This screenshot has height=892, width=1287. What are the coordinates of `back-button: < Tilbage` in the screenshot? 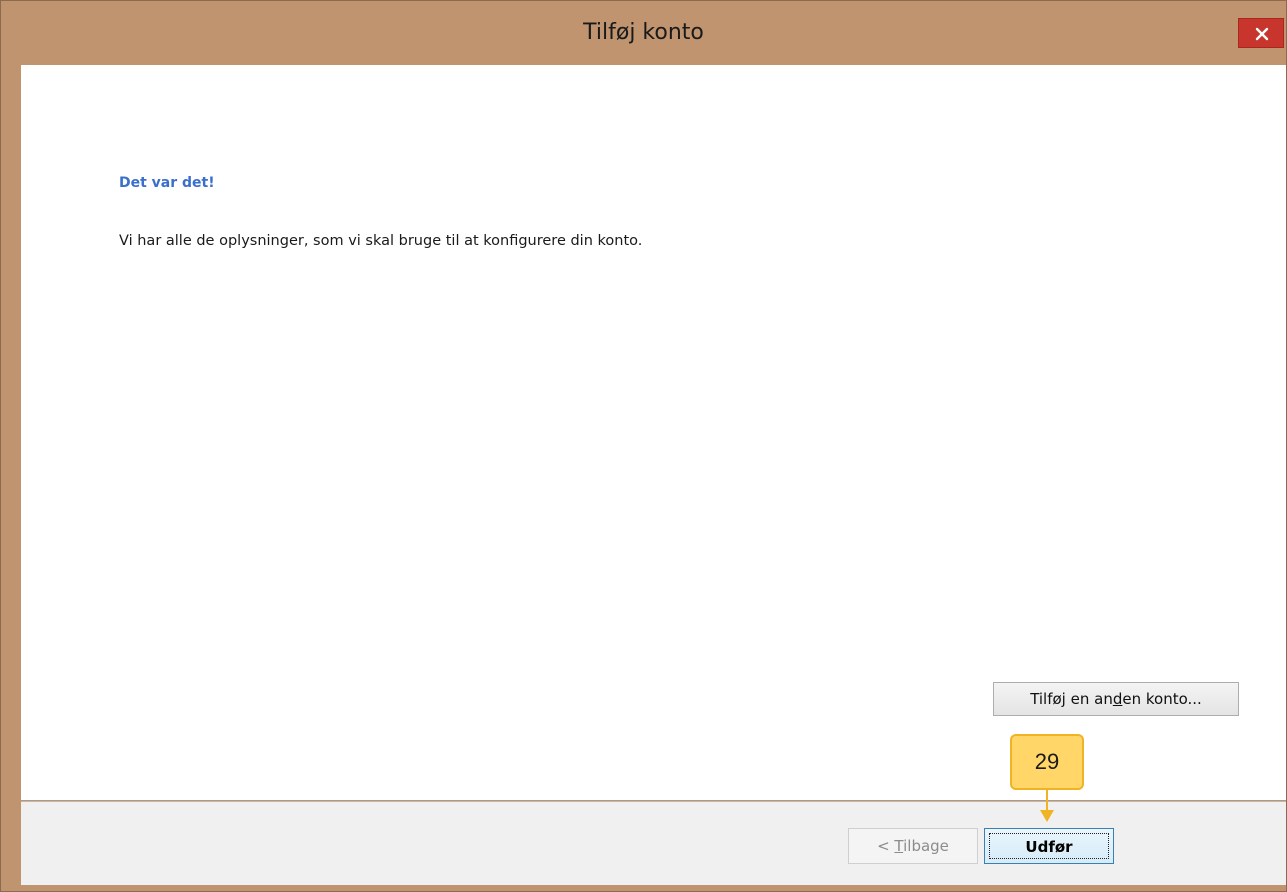 It's located at (913, 846).